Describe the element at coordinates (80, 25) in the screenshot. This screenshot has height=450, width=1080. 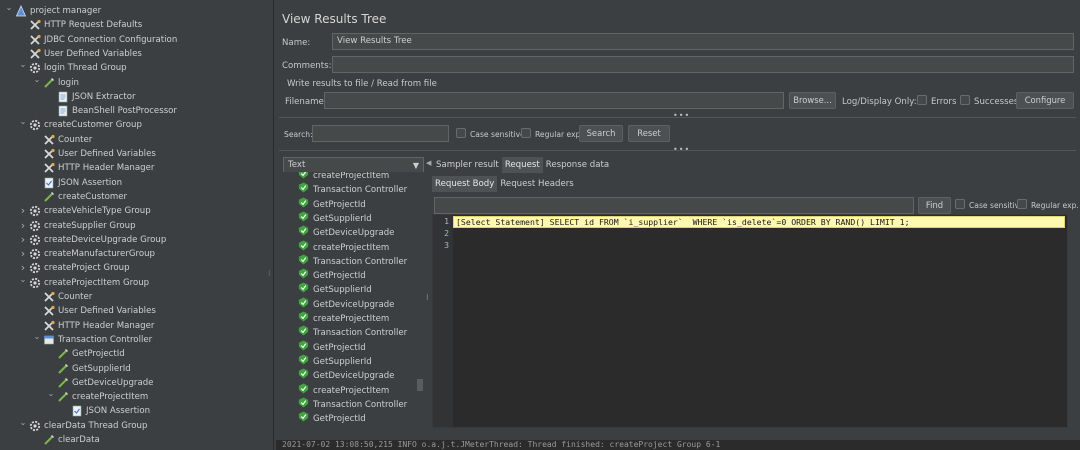
I see `tree-node: HTTP Request Defaults` at that location.